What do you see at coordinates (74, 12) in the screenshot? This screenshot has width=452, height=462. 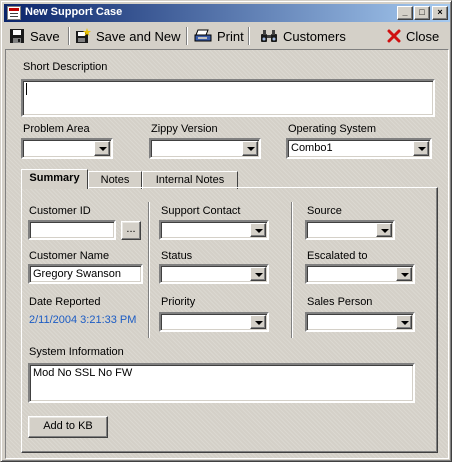 I see `window-title: New Support Case` at bounding box center [74, 12].